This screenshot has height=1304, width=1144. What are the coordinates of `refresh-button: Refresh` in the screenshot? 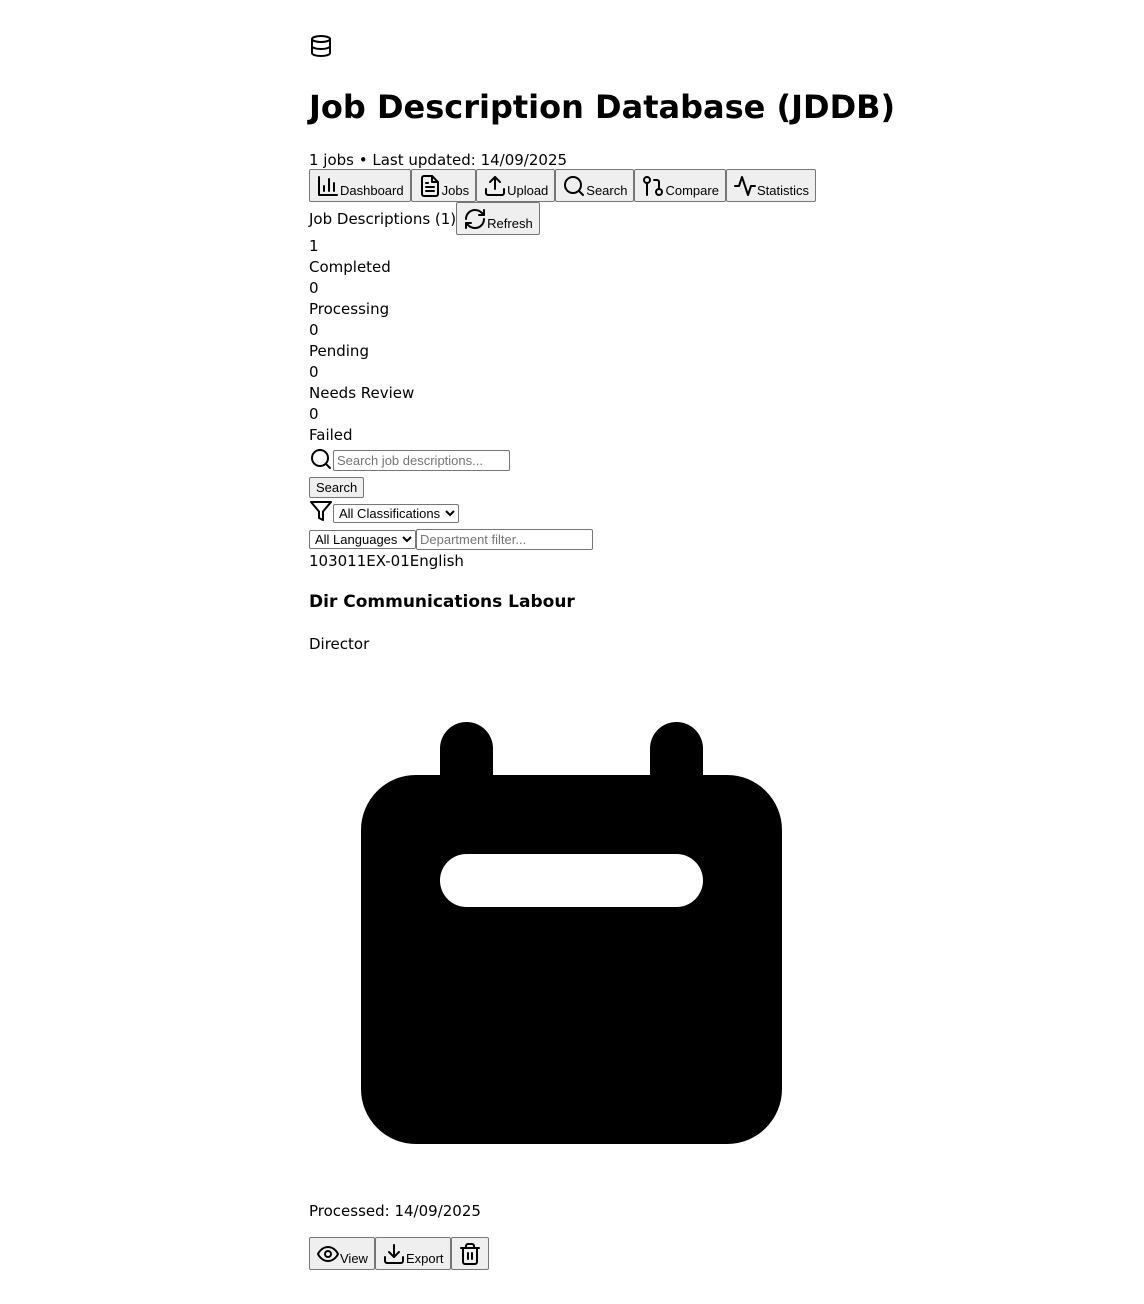 It's located at (498, 218).